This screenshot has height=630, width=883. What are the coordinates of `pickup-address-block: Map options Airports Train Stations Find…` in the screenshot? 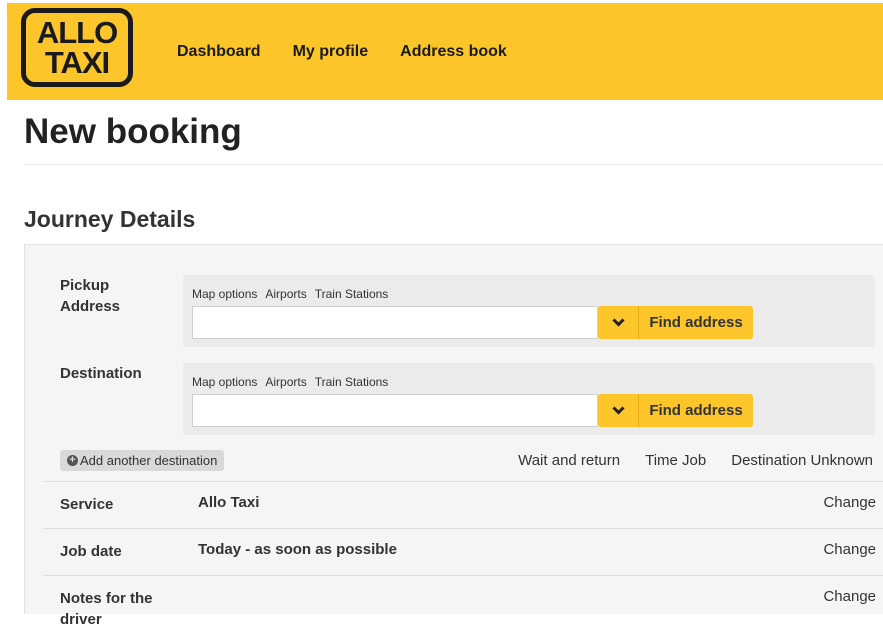 It's located at (529, 311).